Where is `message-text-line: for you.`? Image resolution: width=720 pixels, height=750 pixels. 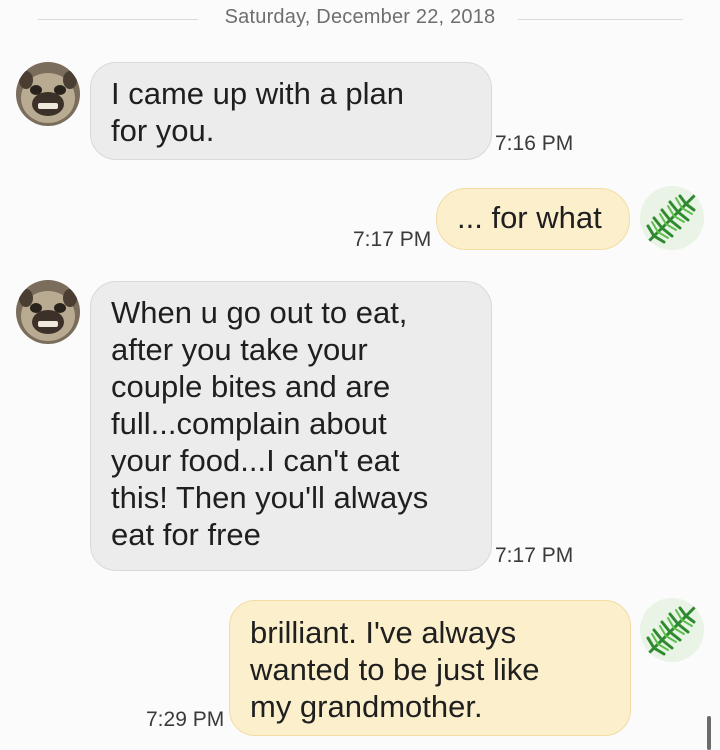
message-text-line: for you. is located at coordinates (163, 130).